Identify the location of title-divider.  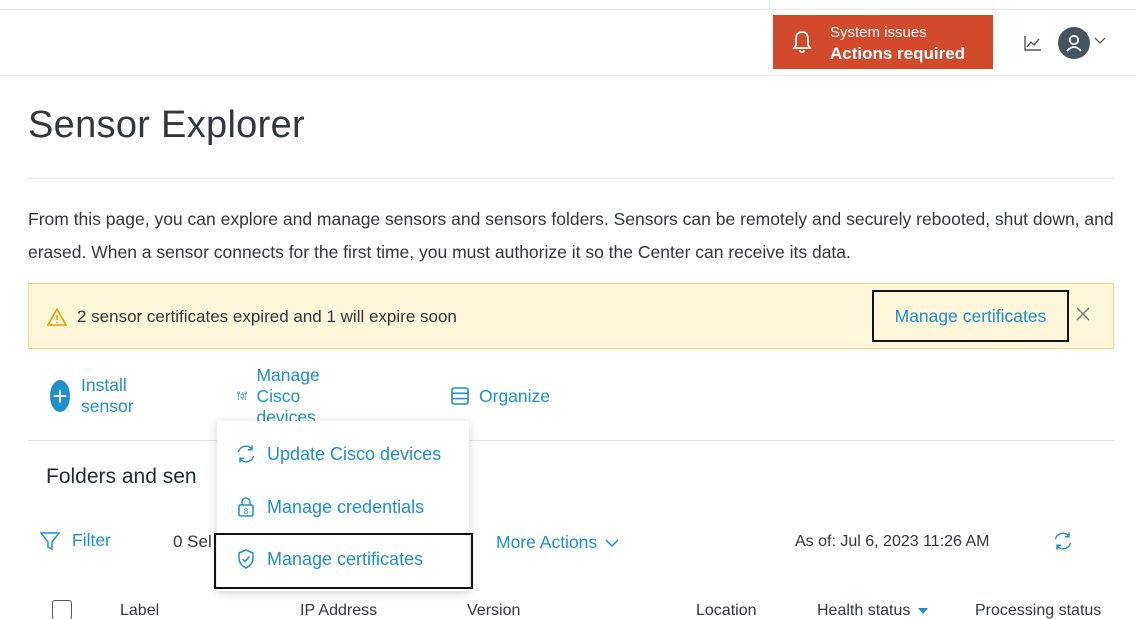
(571, 178).